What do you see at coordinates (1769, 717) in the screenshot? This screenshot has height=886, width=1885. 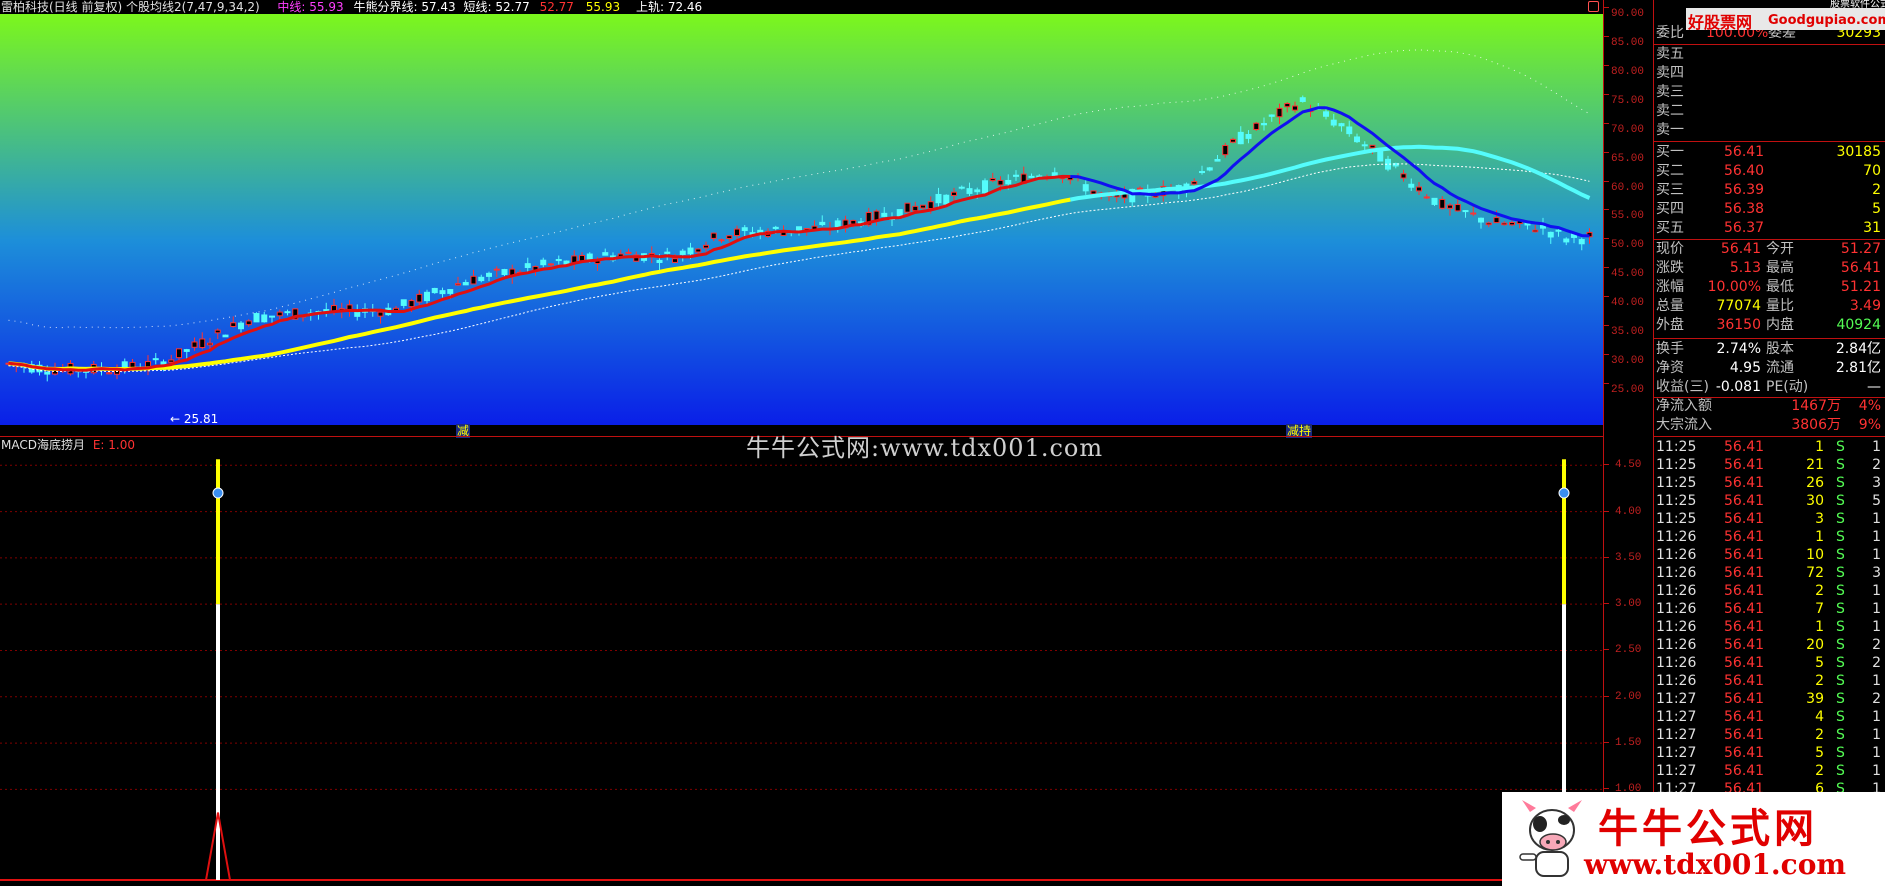 I see `tick-row: 11:27 56.41 4 S 1` at bounding box center [1769, 717].